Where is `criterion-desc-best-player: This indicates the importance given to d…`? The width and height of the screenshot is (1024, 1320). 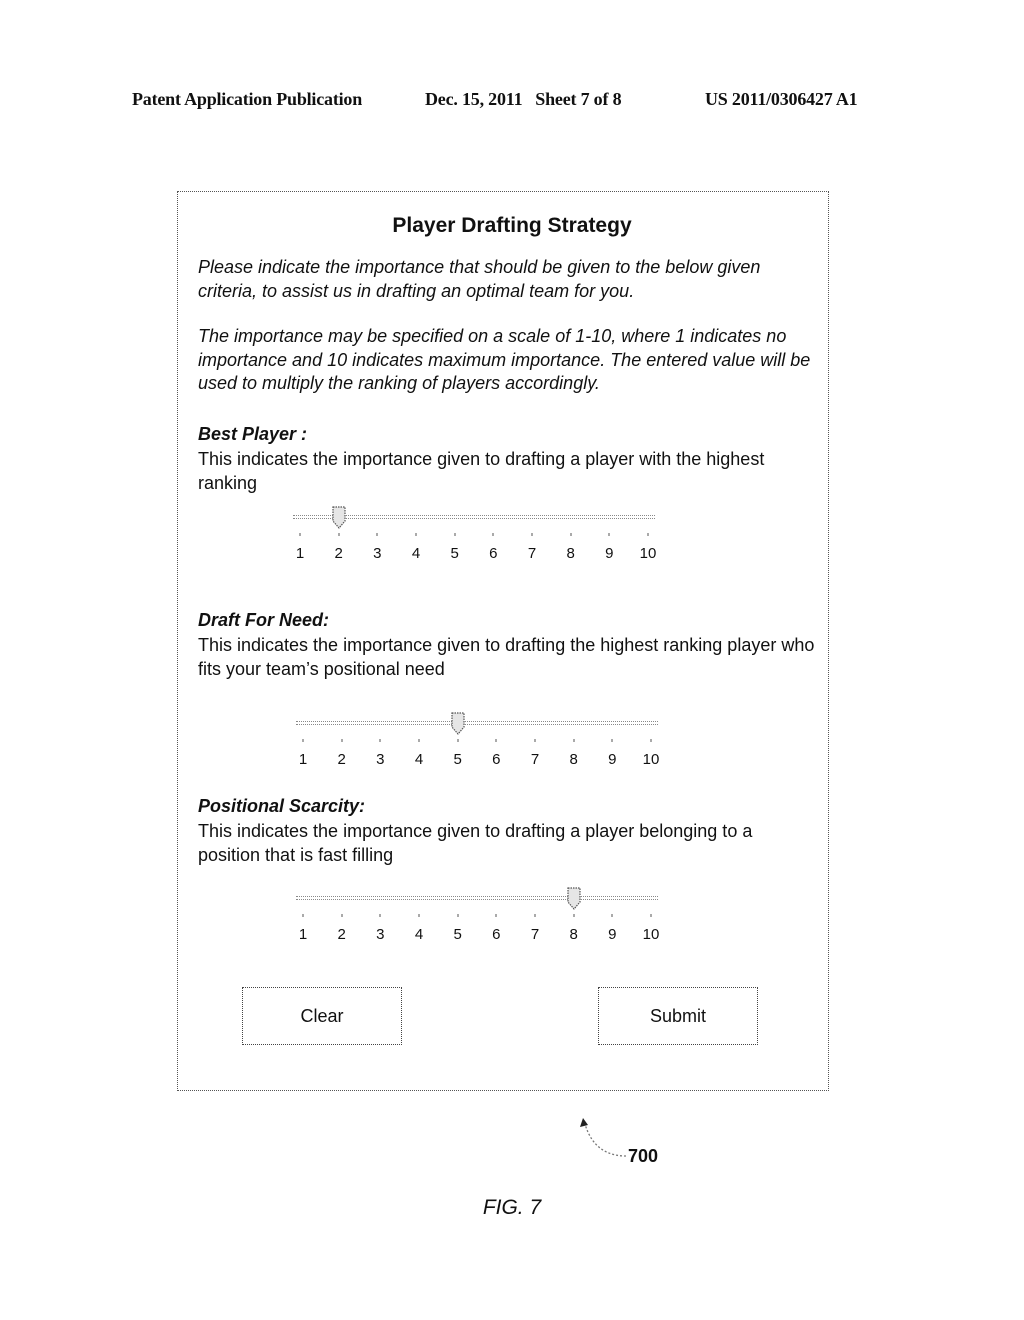
criterion-desc-best-player: This indicates the importance given to d… is located at coordinates (481, 471).